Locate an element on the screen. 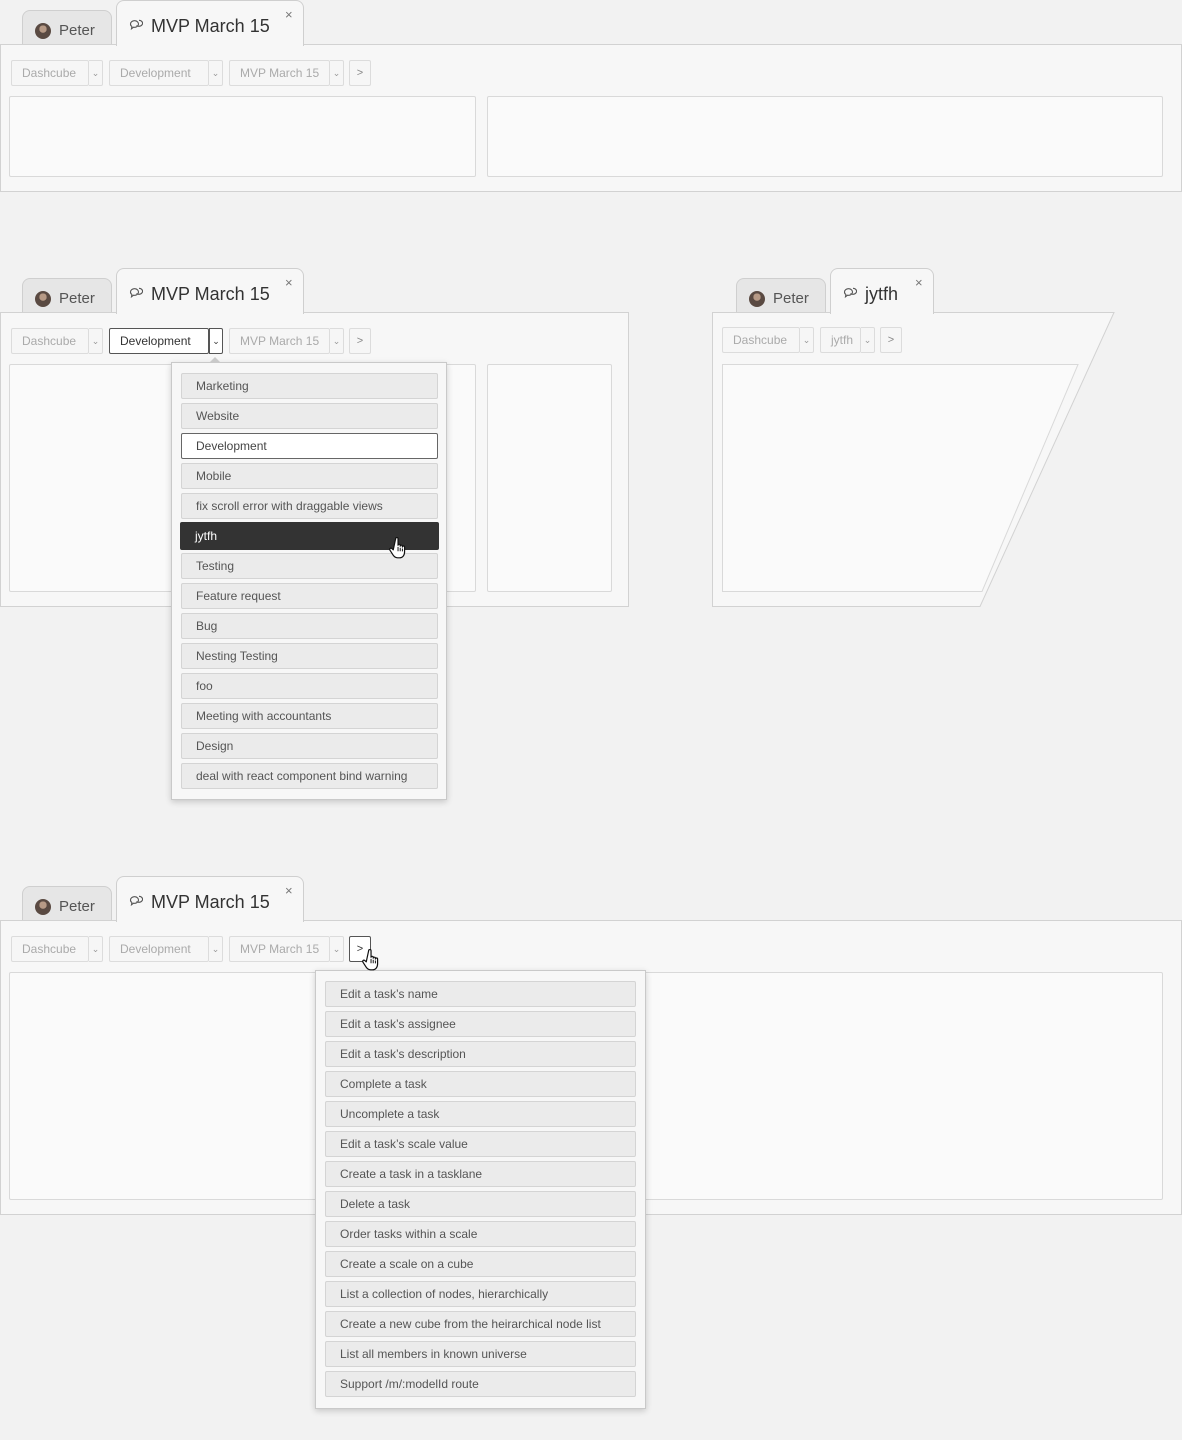  dropdown-item-meeting: Meeting with accountants is located at coordinates (309, 716).